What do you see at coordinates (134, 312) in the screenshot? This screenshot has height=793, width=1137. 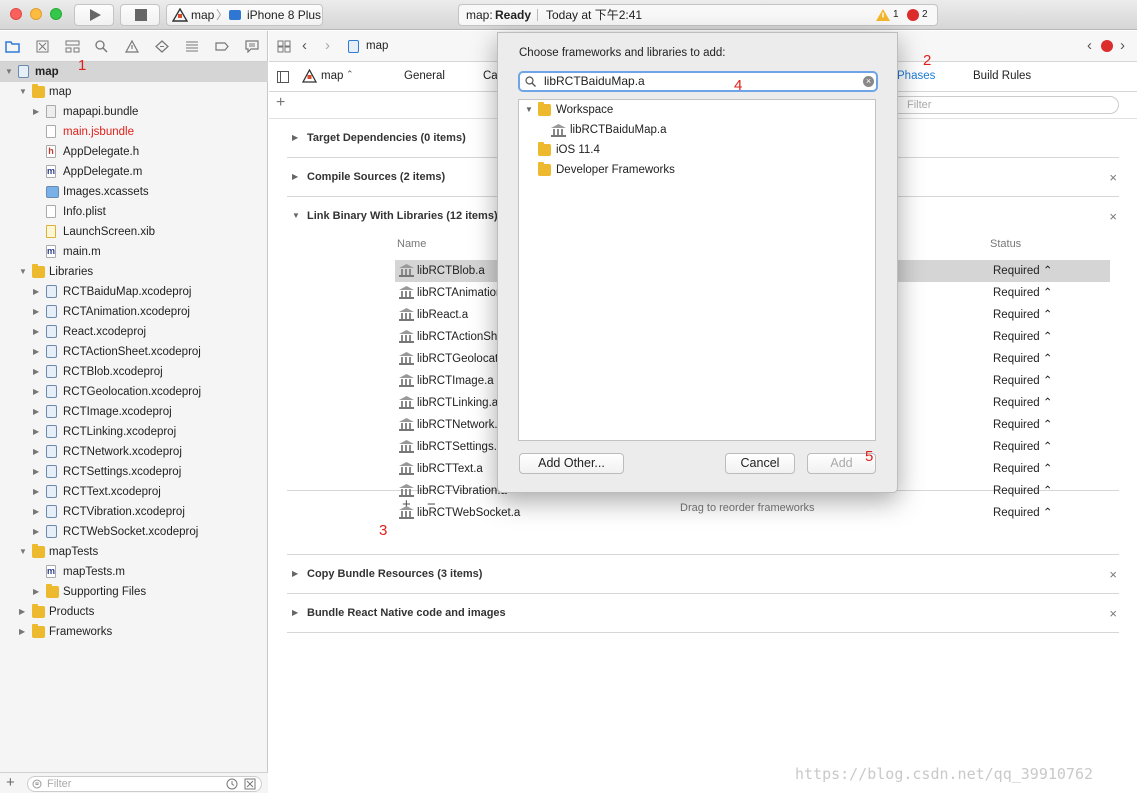 I see `tree-row: ▶ RCTAnimation.xcodeproj` at bounding box center [134, 312].